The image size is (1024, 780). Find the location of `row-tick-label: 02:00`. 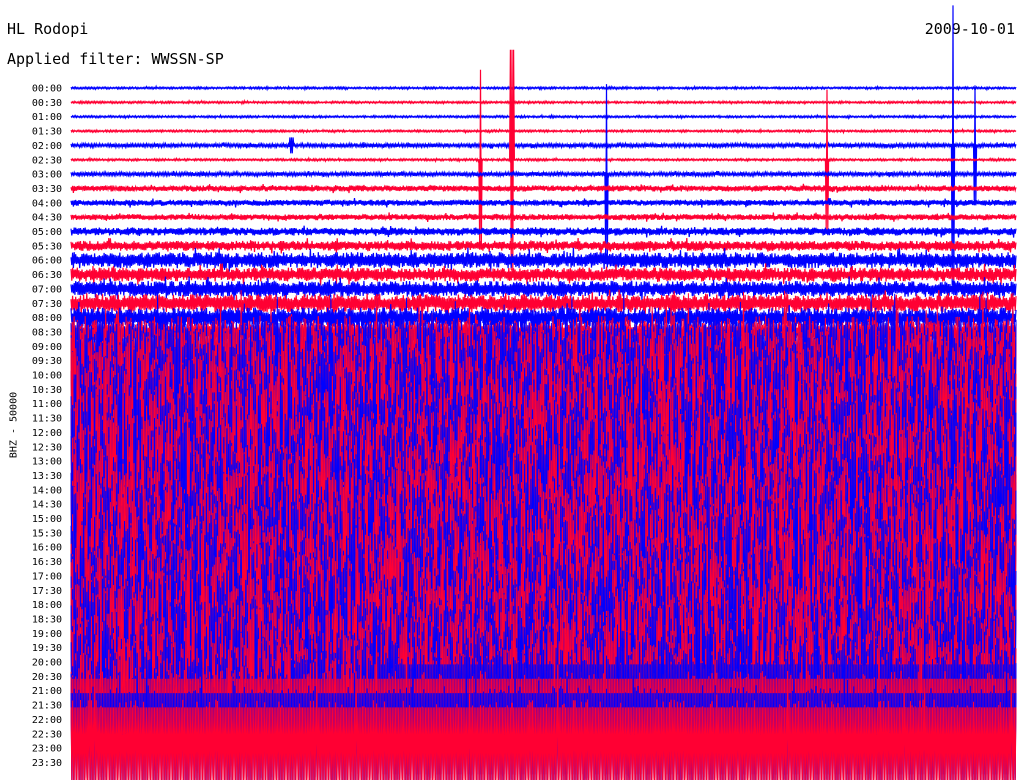

row-tick-label: 02:00 is located at coordinates (47, 146).